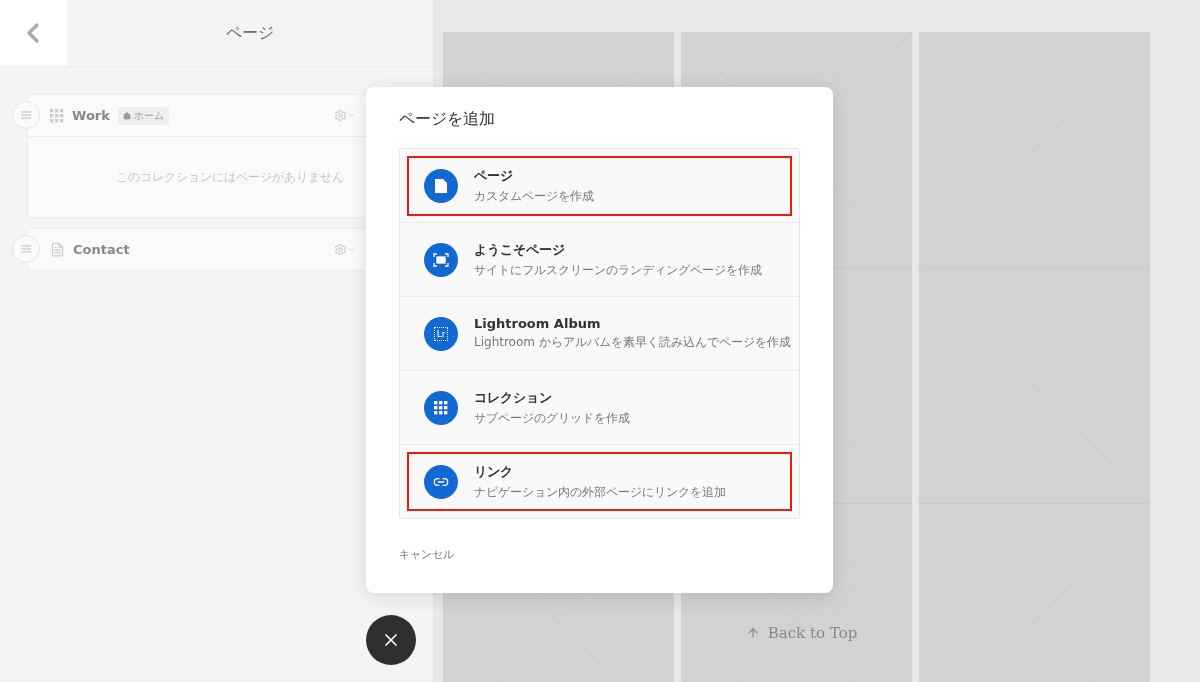 The image size is (1200, 682). What do you see at coordinates (599, 186) in the screenshot?
I see `page-type-option: ページ カスタムページを作成` at bounding box center [599, 186].